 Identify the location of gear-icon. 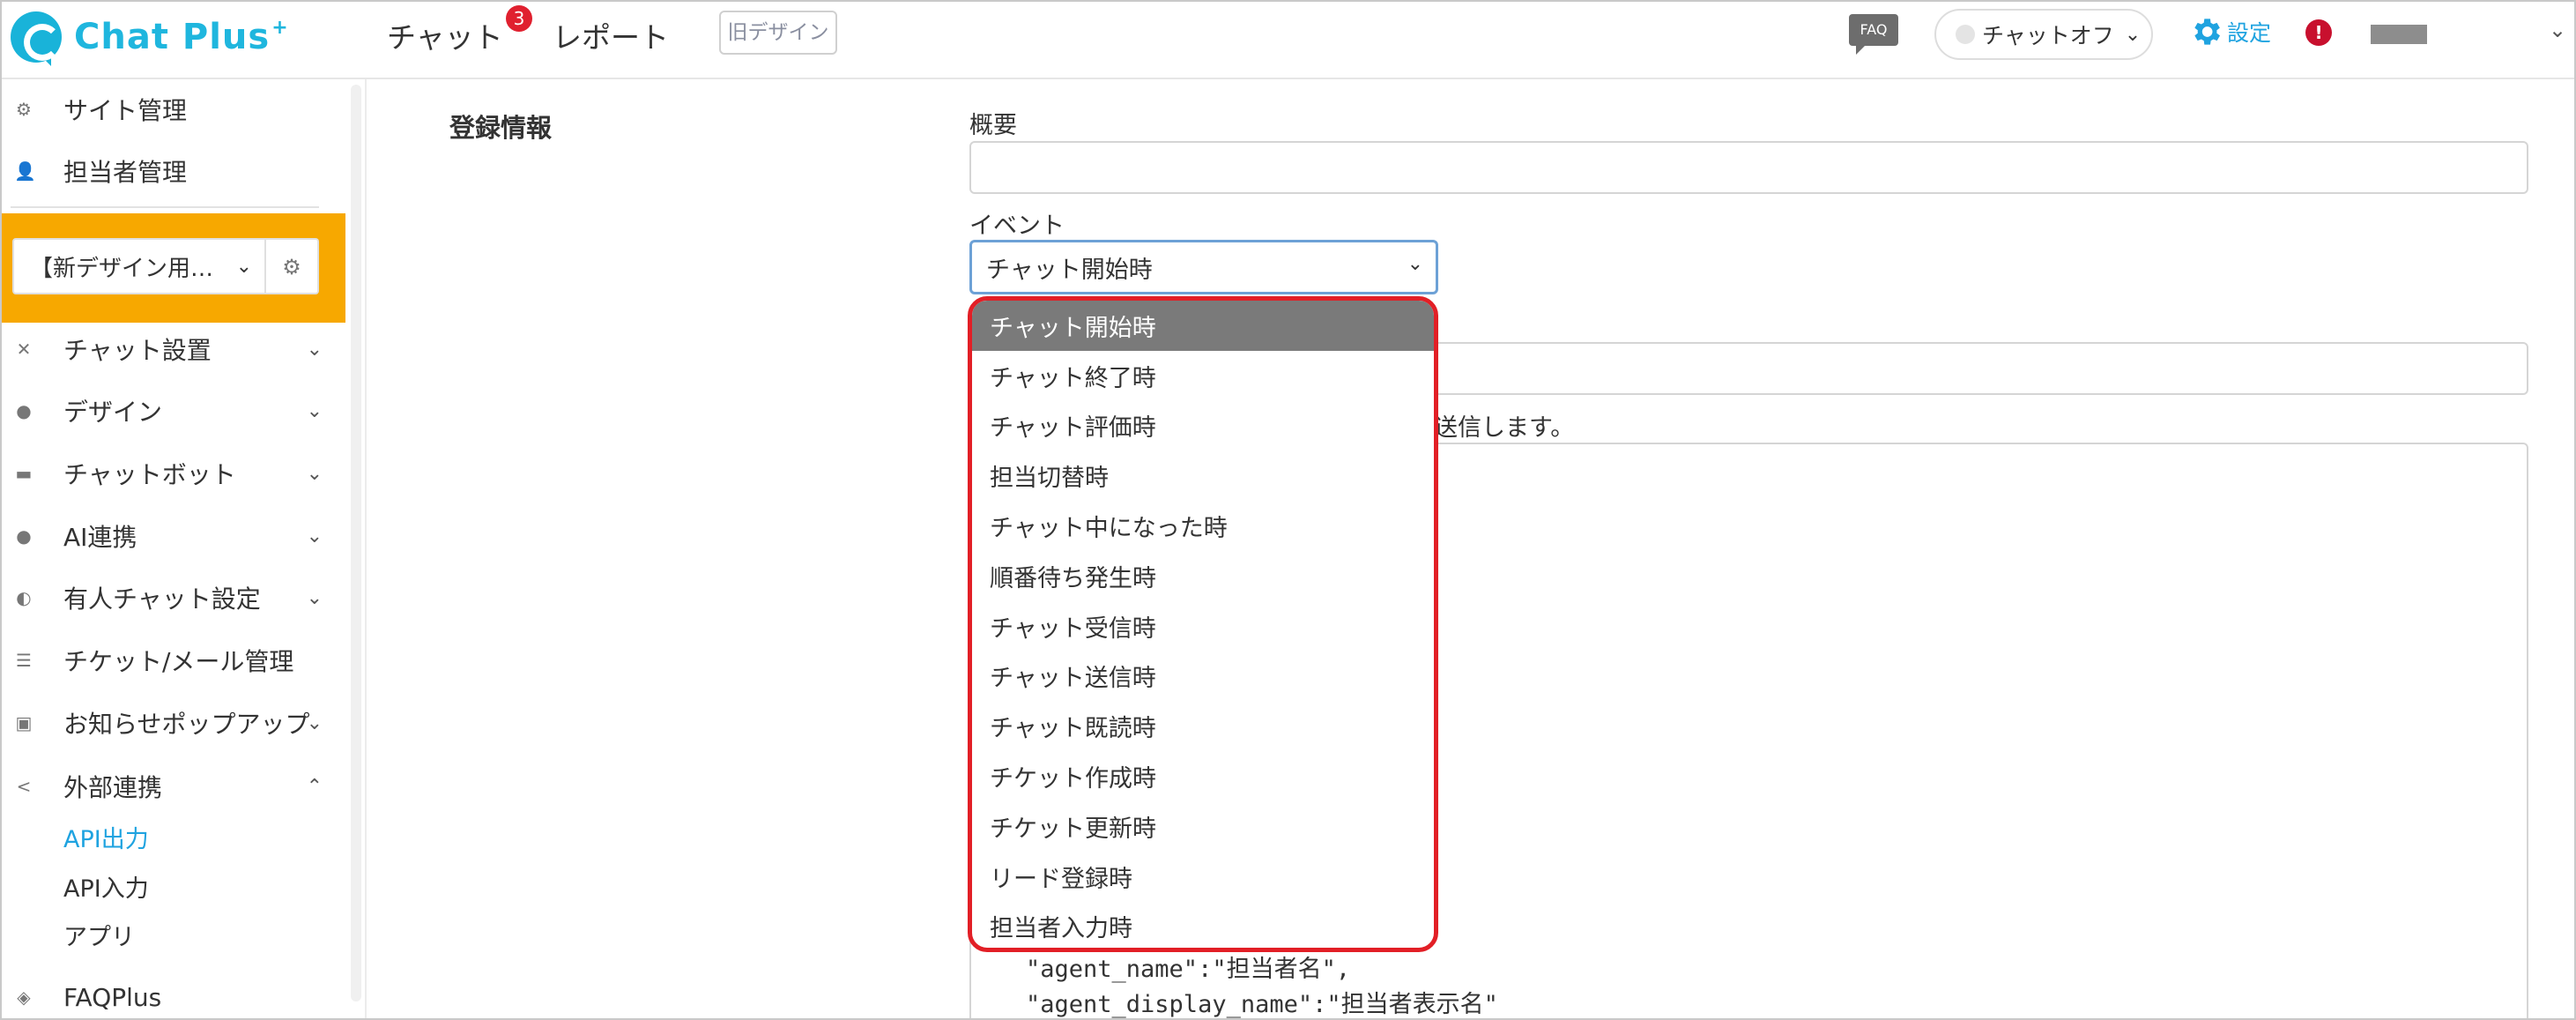
(2207, 32).